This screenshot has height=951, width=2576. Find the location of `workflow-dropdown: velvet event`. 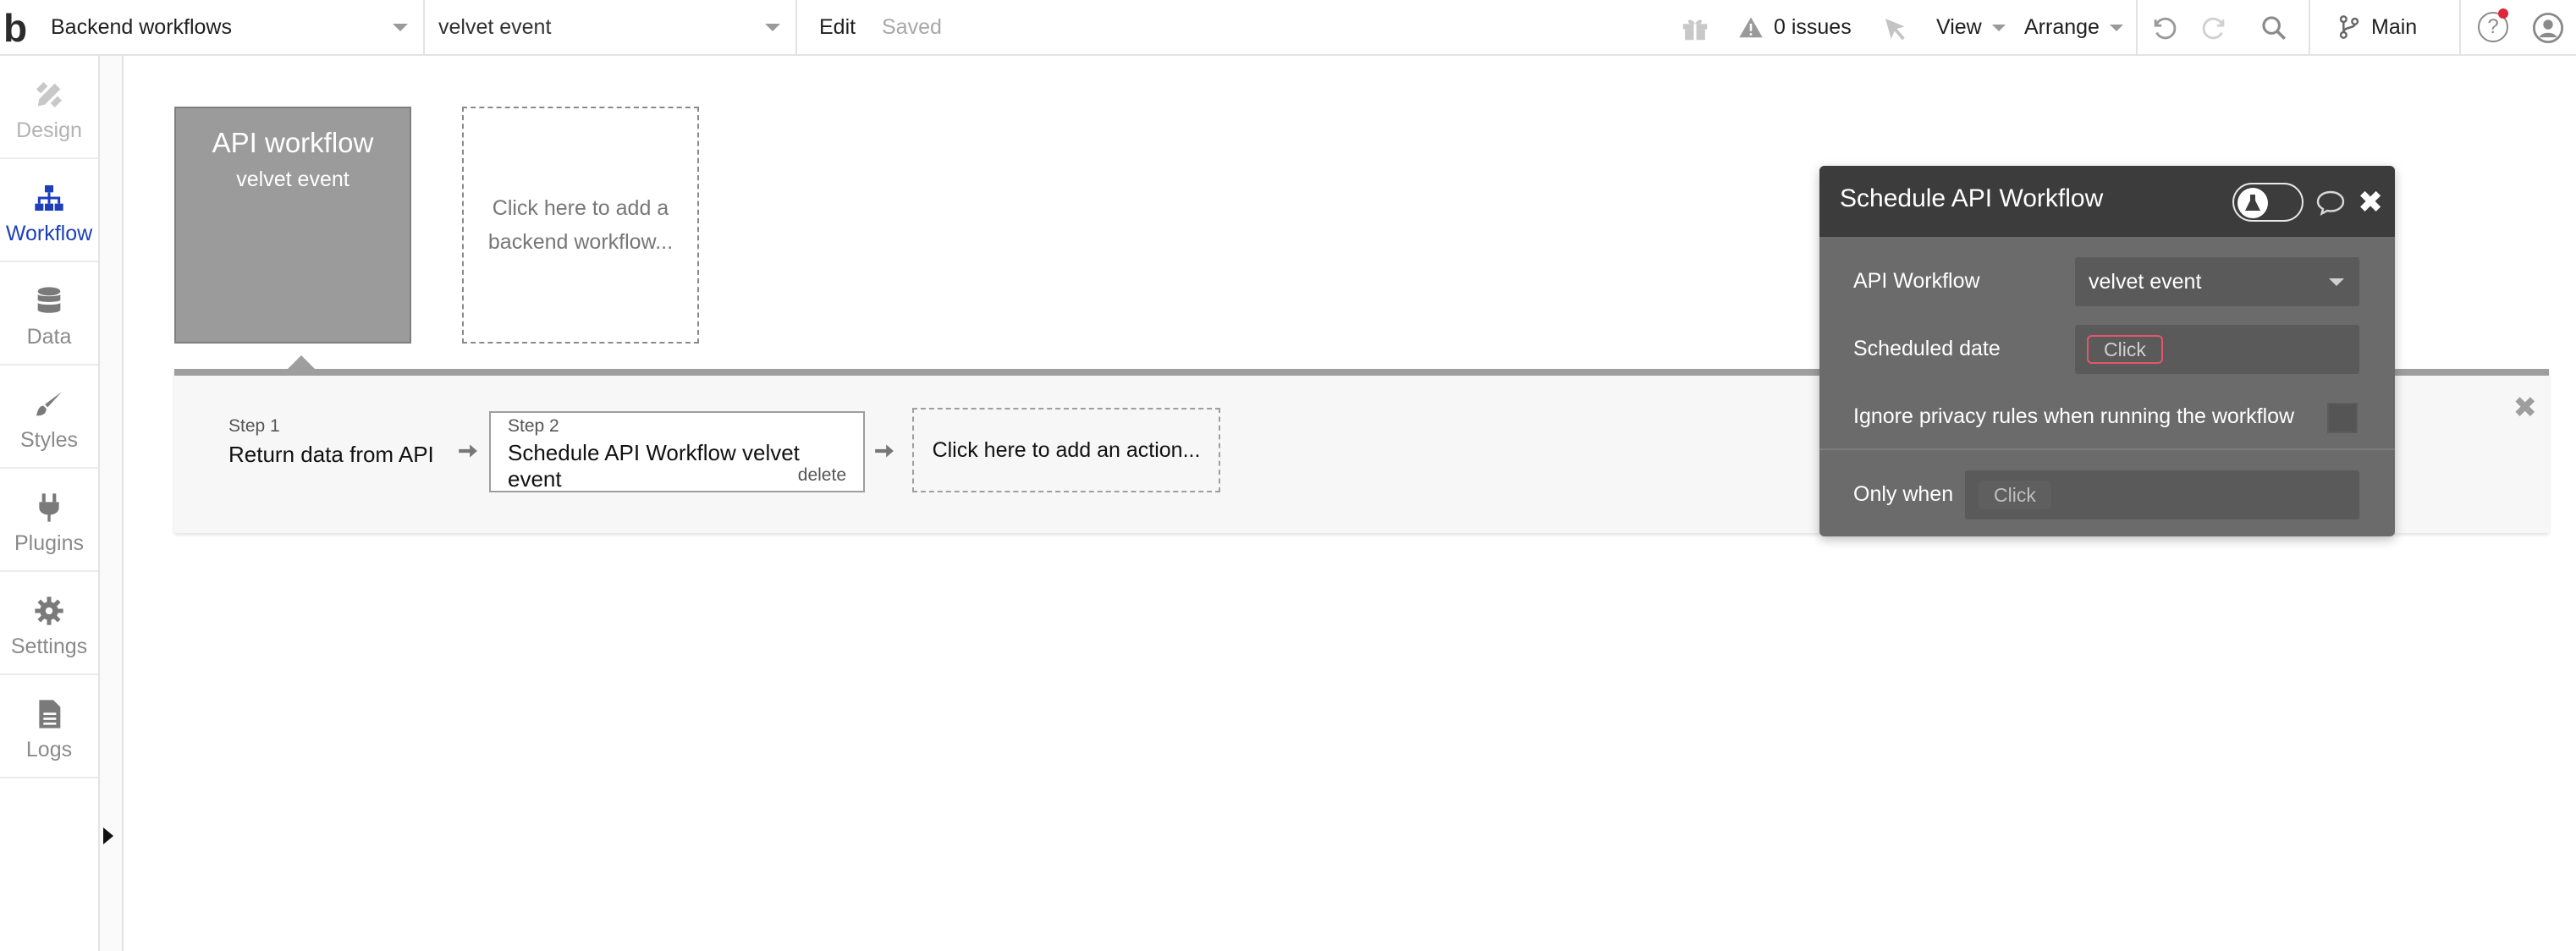

workflow-dropdown: velvet event is located at coordinates (611, 27).